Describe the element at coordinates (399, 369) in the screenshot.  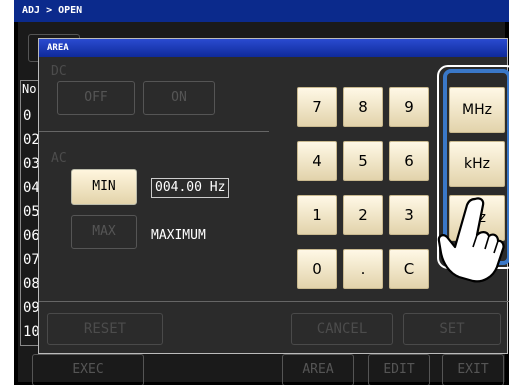
I see `edit-button: EDIT` at that location.